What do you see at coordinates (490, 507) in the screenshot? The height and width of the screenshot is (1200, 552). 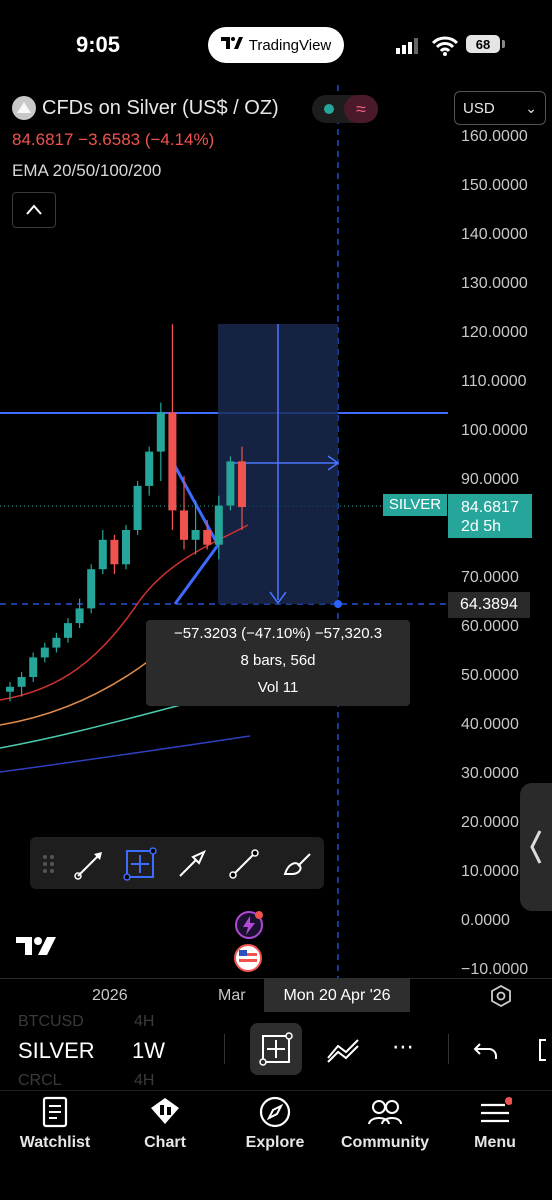 I see `current-price-value: 84.6817` at bounding box center [490, 507].